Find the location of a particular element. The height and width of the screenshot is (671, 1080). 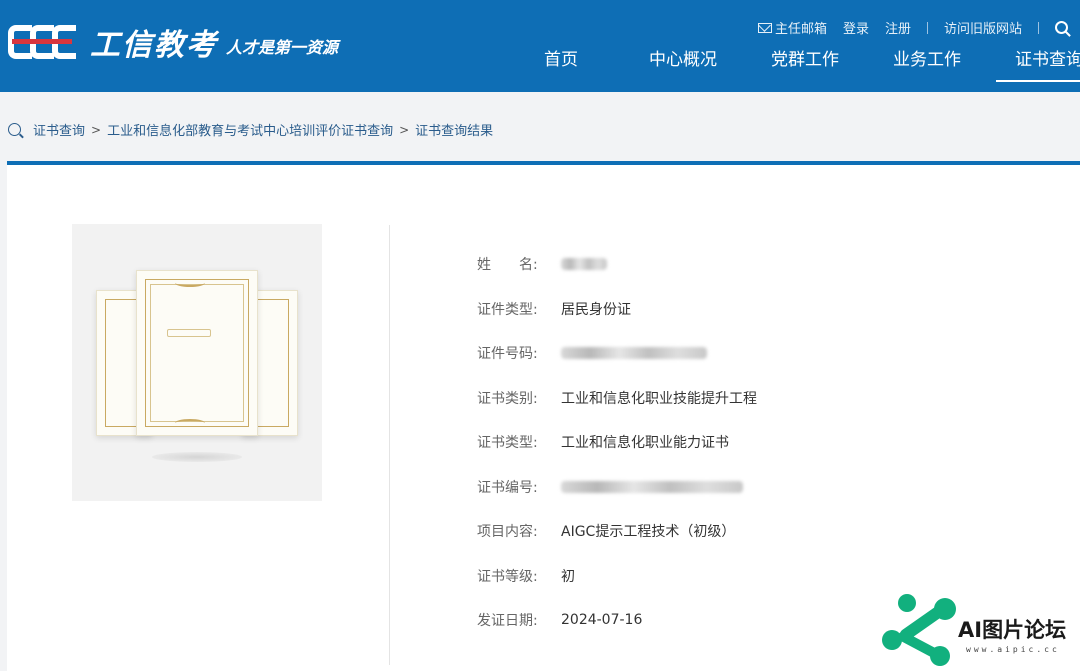

breadcrumb-item-result: 证书查询结果 is located at coordinates (454, 131).